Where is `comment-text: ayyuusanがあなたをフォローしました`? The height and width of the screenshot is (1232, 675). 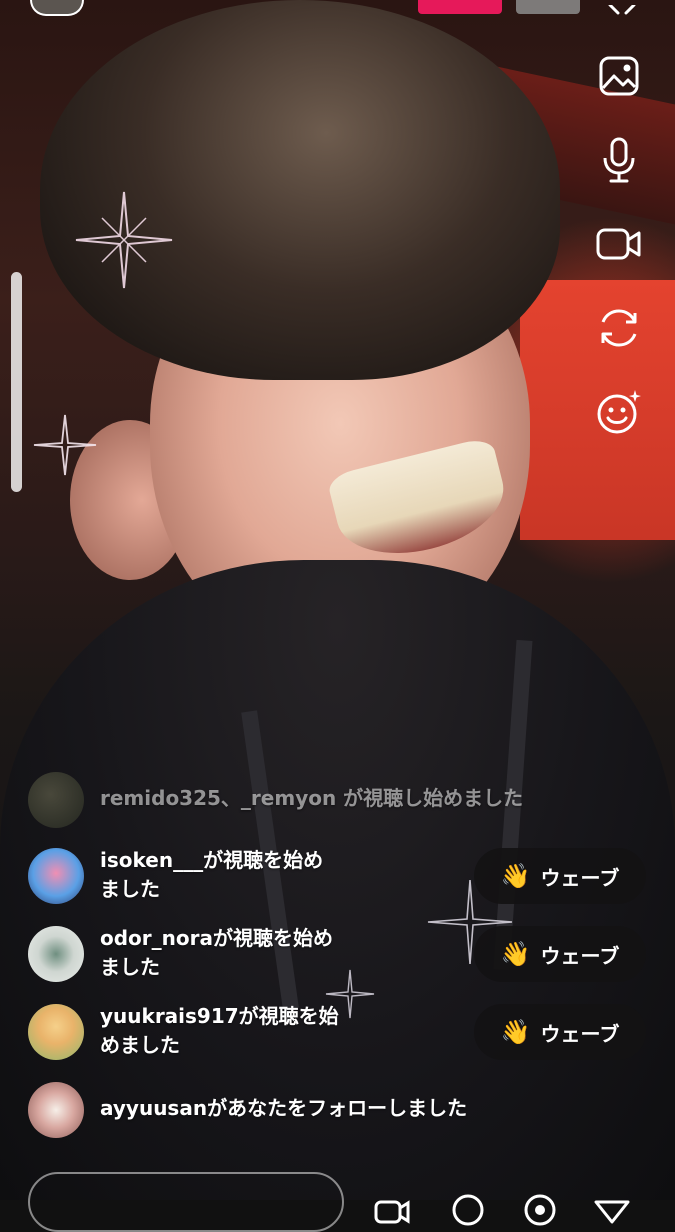 comment-text: ayyuusanがあなたをフォローしました is located at coordinates (284, 1108).